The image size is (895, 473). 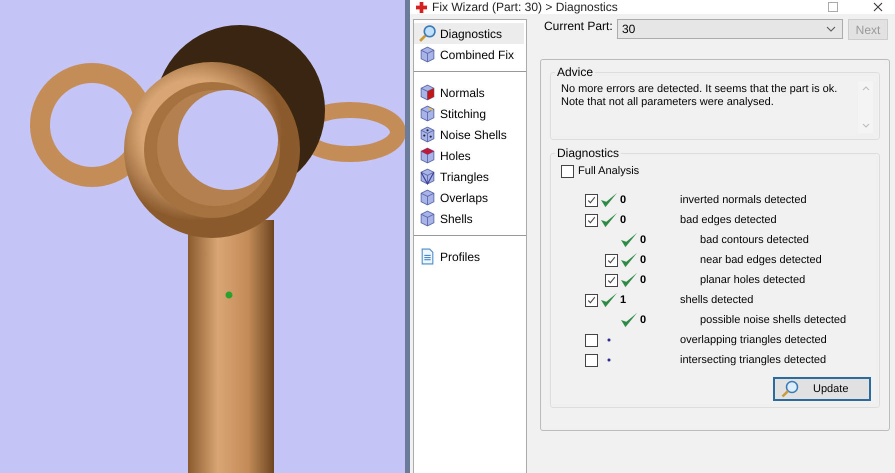 I want to click on overlapping-cubes-icon, so click(x=427, y=197).